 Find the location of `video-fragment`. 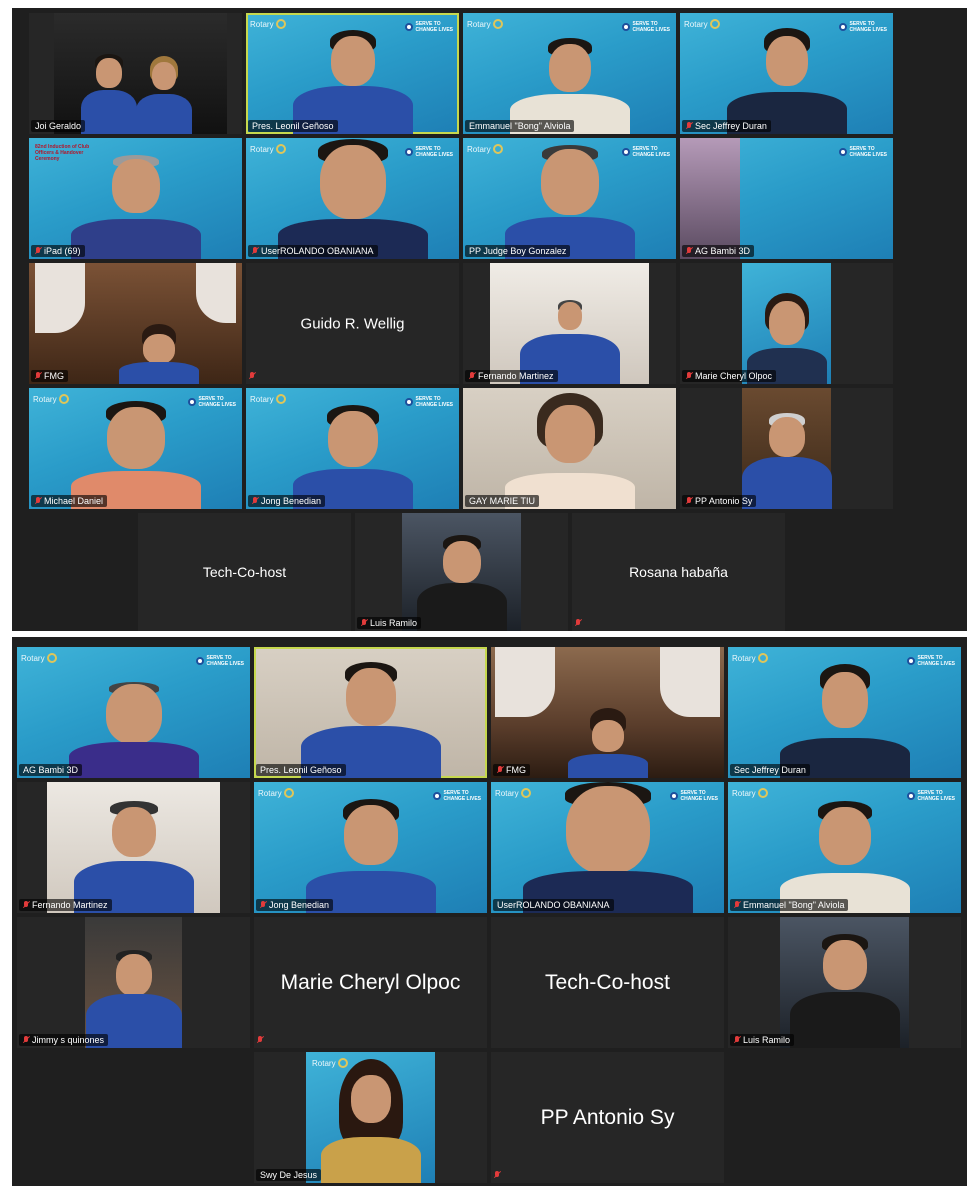

video-fragment is located at coordinates (710, 198).